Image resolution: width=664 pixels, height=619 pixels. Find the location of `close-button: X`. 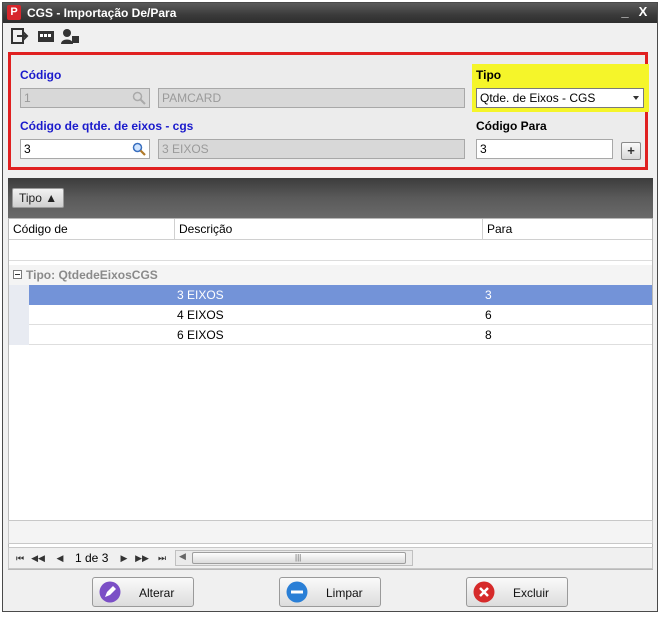

close-button: X is located at coordinates (643, 12).